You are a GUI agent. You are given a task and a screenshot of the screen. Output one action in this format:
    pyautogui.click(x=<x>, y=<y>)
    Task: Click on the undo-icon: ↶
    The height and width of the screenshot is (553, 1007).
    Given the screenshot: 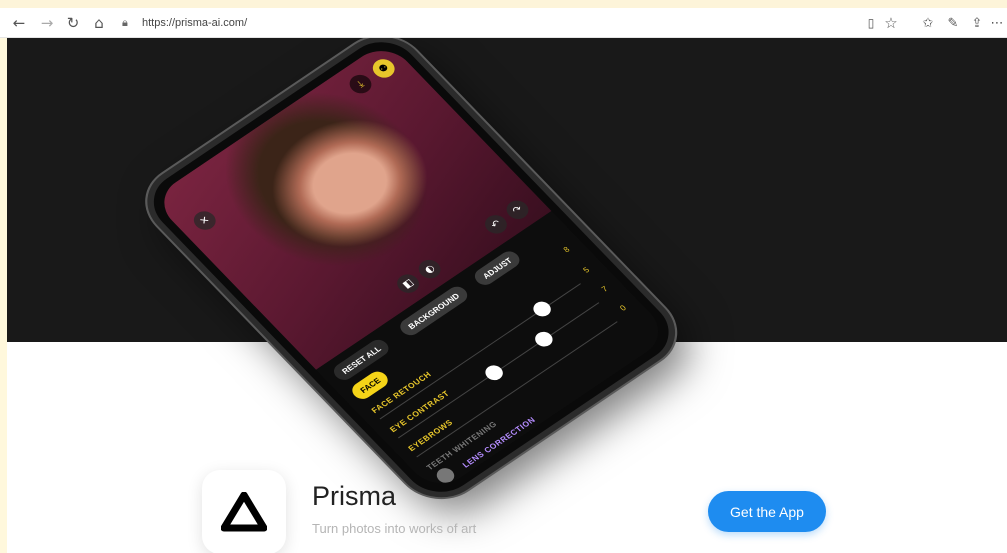 What is the action you would take?
    pyautogui.click(x=496, y=224)
    